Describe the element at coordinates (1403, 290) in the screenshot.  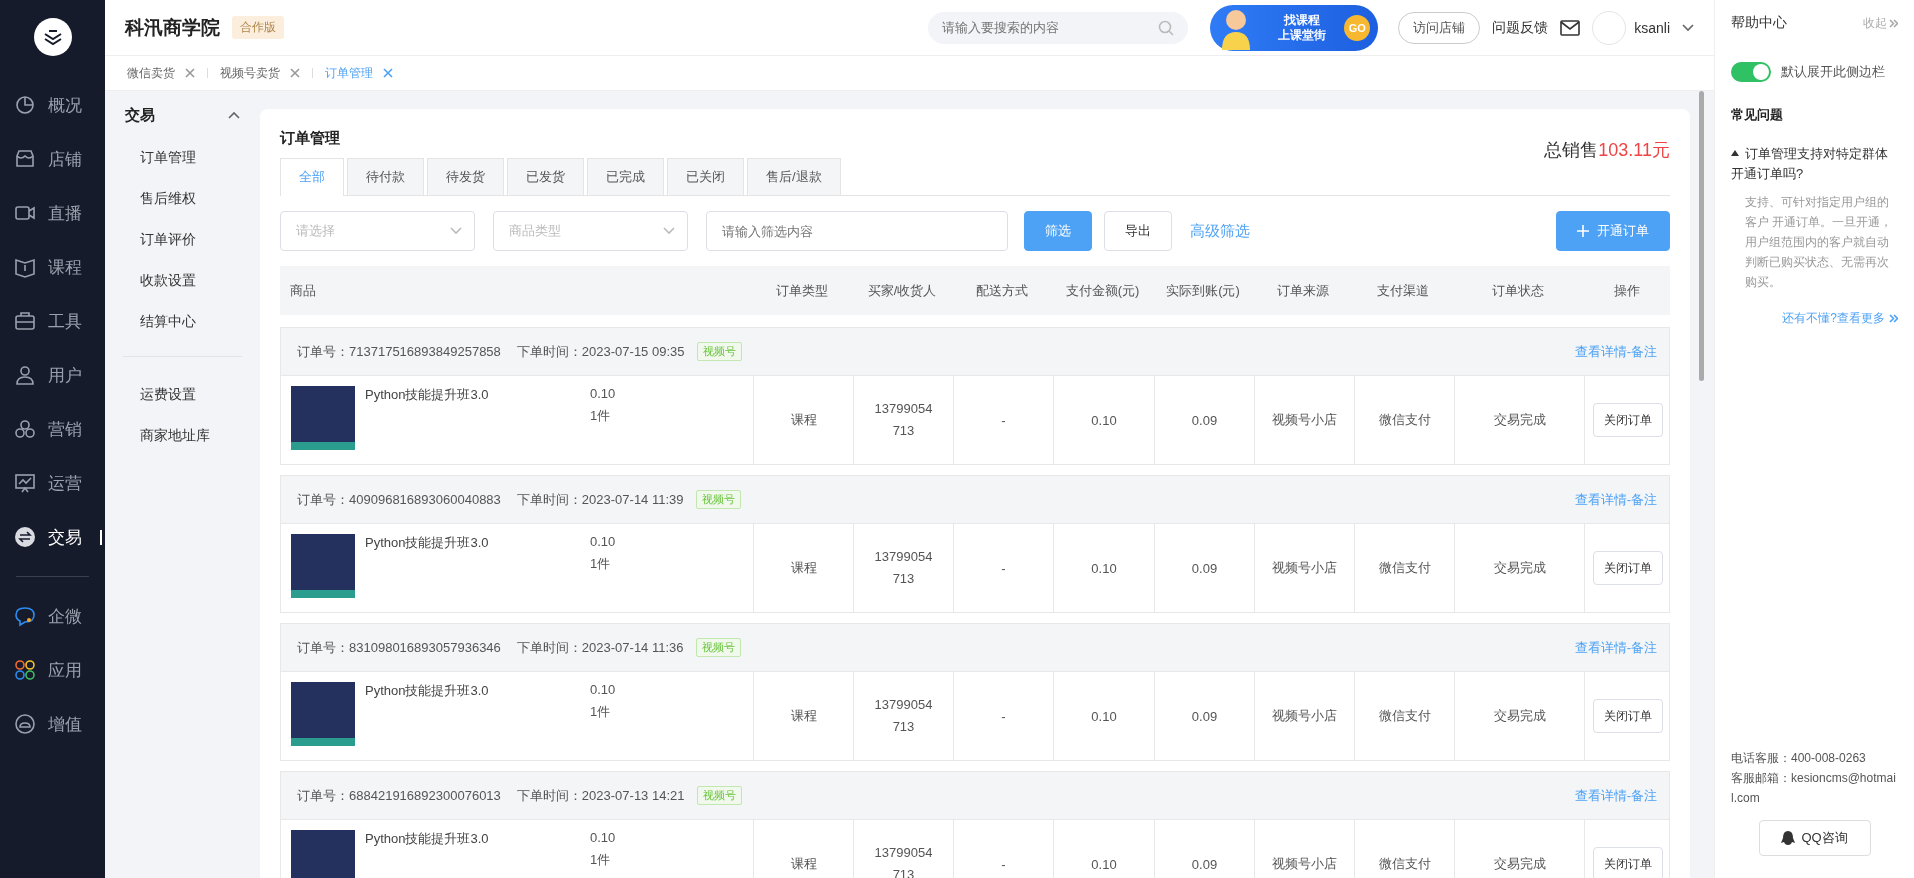
I see `column-header: 支付渠道` at that location.